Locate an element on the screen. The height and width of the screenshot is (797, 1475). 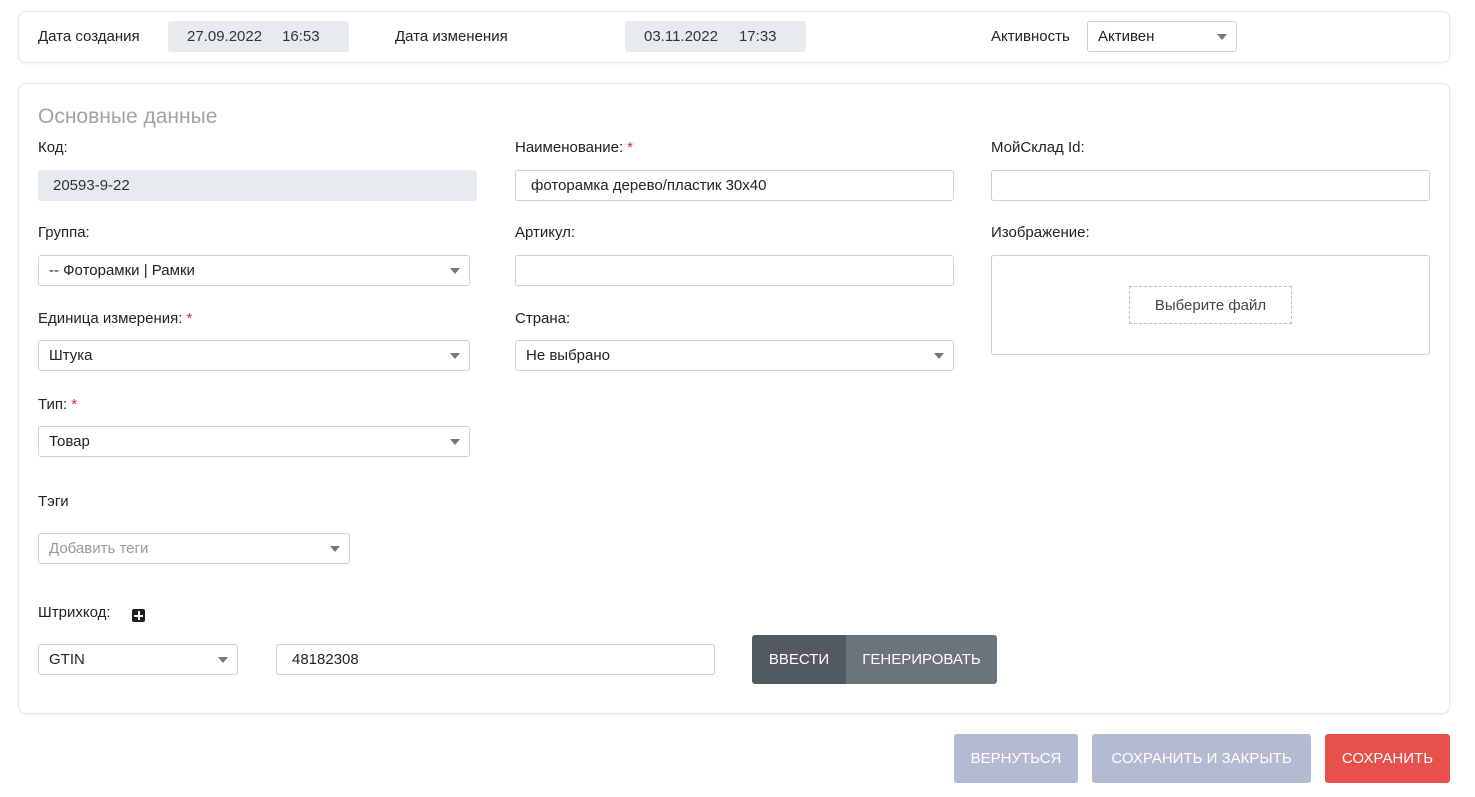
barcode-value: 48182308 is located at coordinates (325, 659).